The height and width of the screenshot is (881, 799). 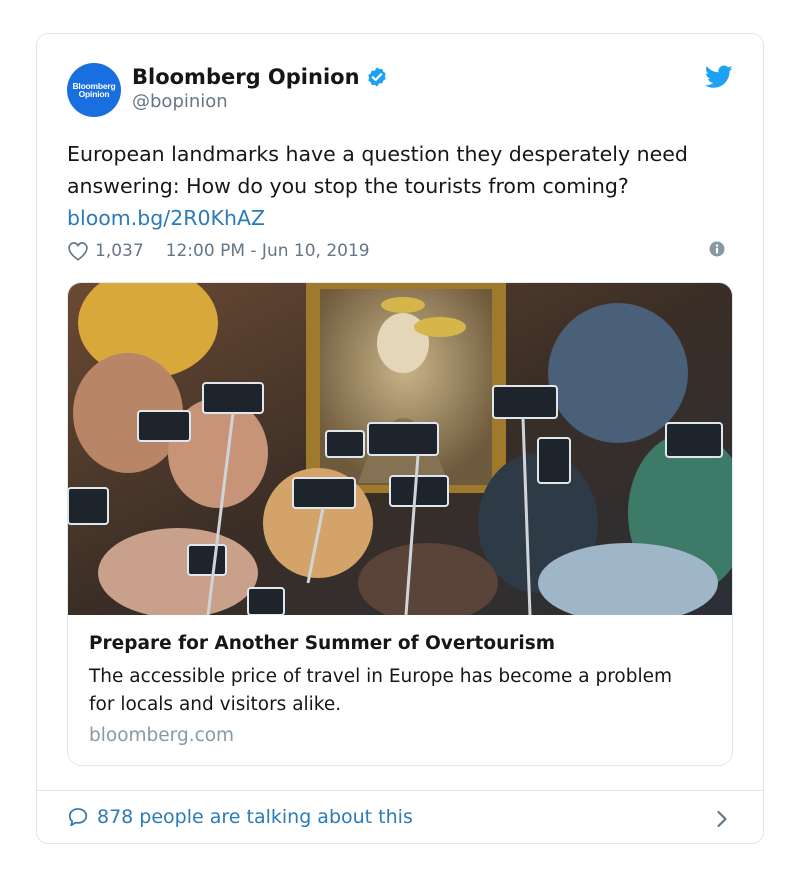 What do you see at coordinates (719, 77) in the screenshot?
I see `twitter-bird-icon` at bounding box center [719, 77].